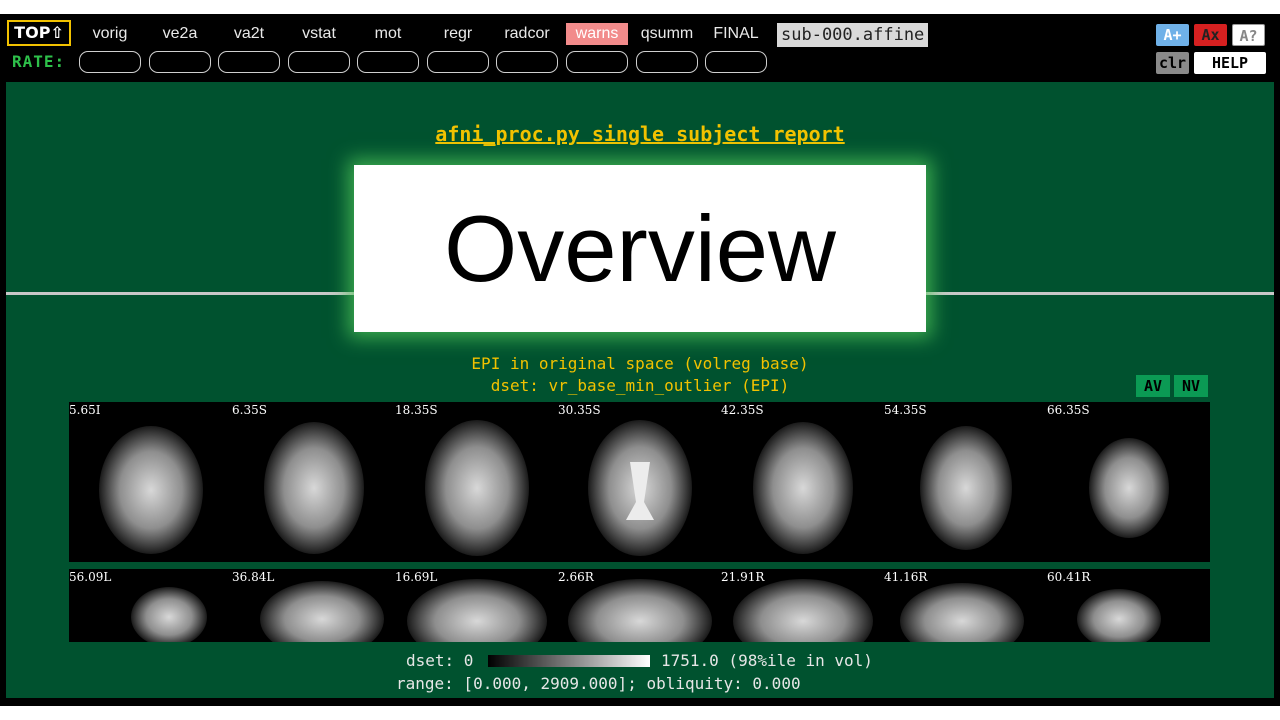 The width and height of the screenshot is (1280, 720). What do you see at coordinates (579, 410) in the screenshot?
I see `slice-label: 30.35S` at bounding box center [579, 410].